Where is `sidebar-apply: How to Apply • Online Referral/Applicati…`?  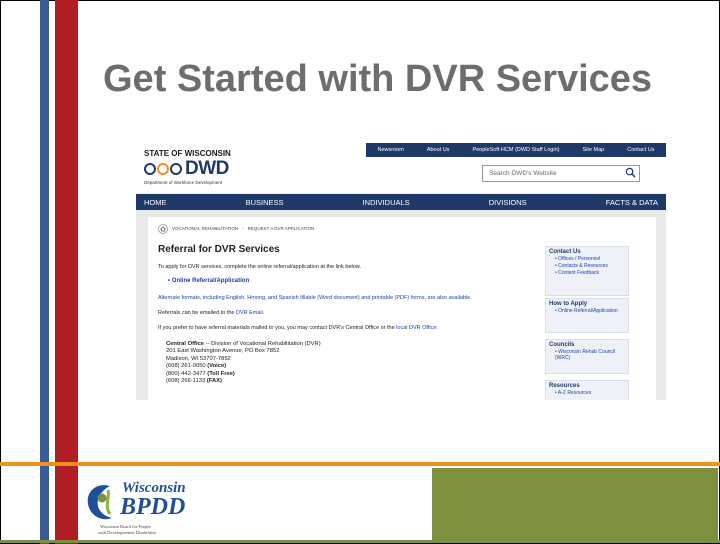
sidebar-apply: How to Apply • Online Referral/Applicati… is located at coordinates (587, 315).